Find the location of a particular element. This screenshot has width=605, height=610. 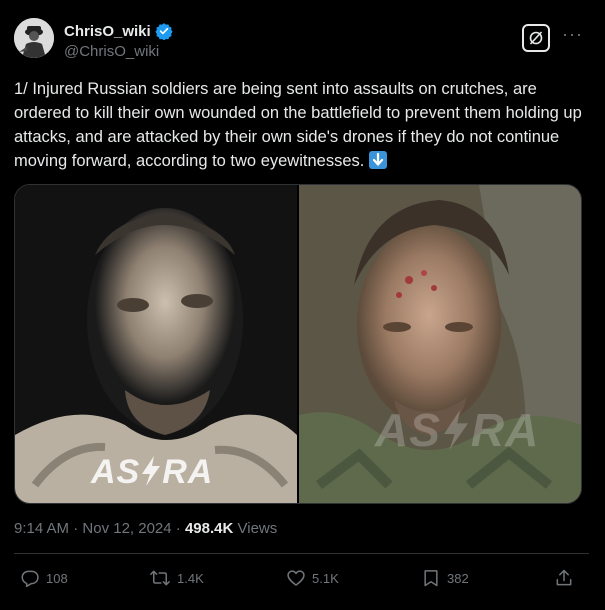

bookmark-icon is located at coordinates (431, 578).